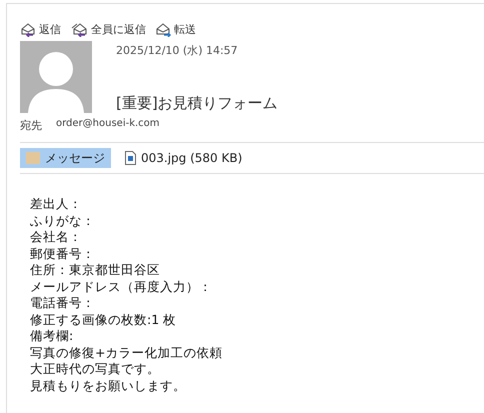 The height and width of the screenshot is (413, 484). What do you see at coordinates (176, 29) in the screenshot?
I see `forward-button: 転送` at bounding box center [176, 29].